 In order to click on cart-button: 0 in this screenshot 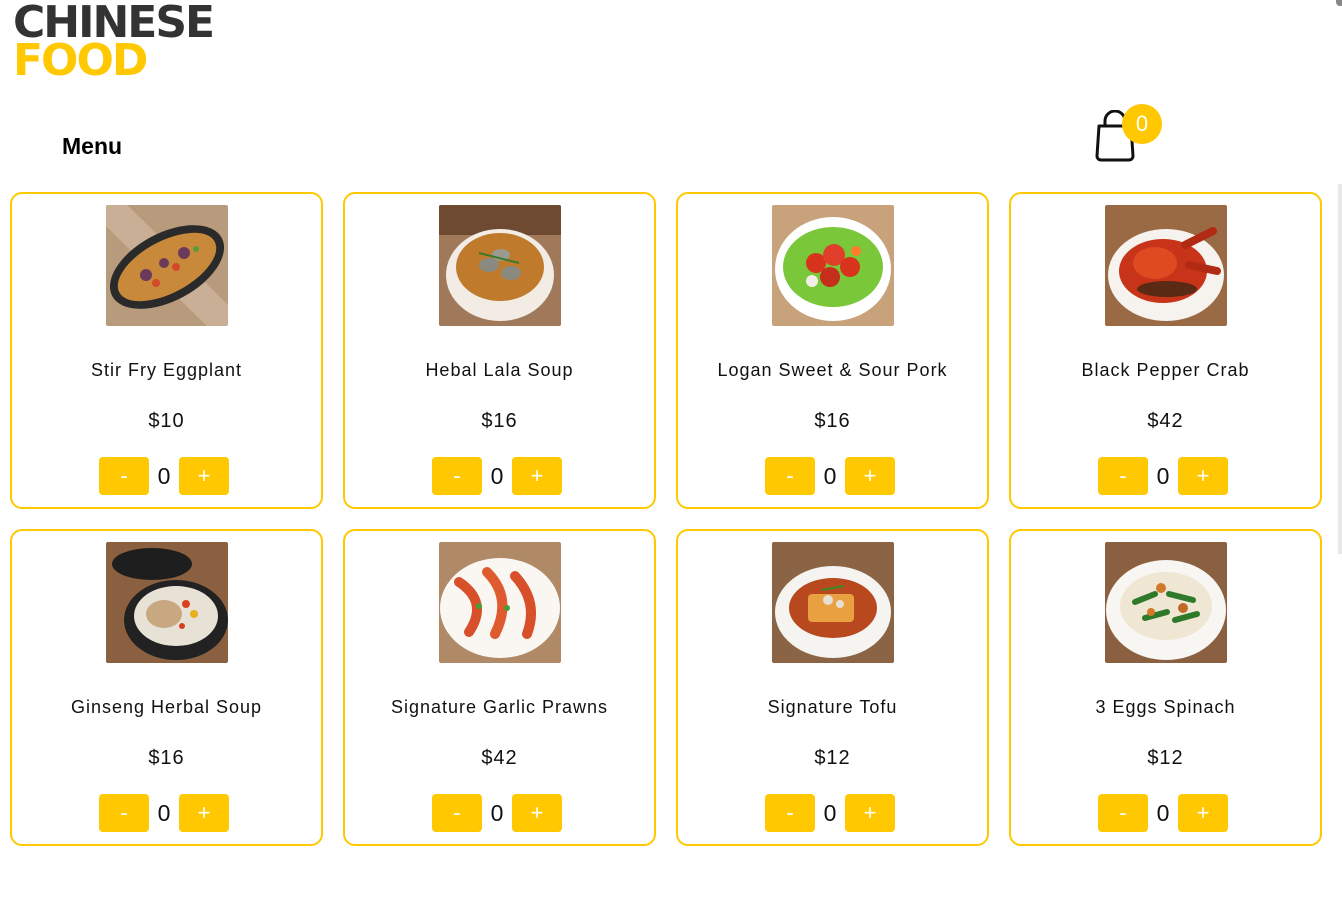, I will do `click(1129, 134)`.